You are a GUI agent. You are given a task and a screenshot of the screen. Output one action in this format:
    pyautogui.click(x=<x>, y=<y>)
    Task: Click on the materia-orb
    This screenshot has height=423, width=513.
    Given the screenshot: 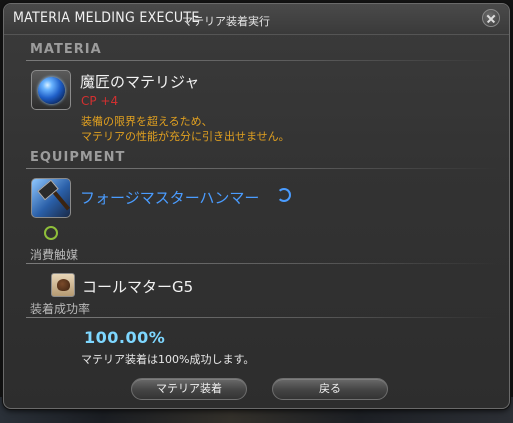 What is the action you would take?
    pyautogui.click(x=51, y=90)
    